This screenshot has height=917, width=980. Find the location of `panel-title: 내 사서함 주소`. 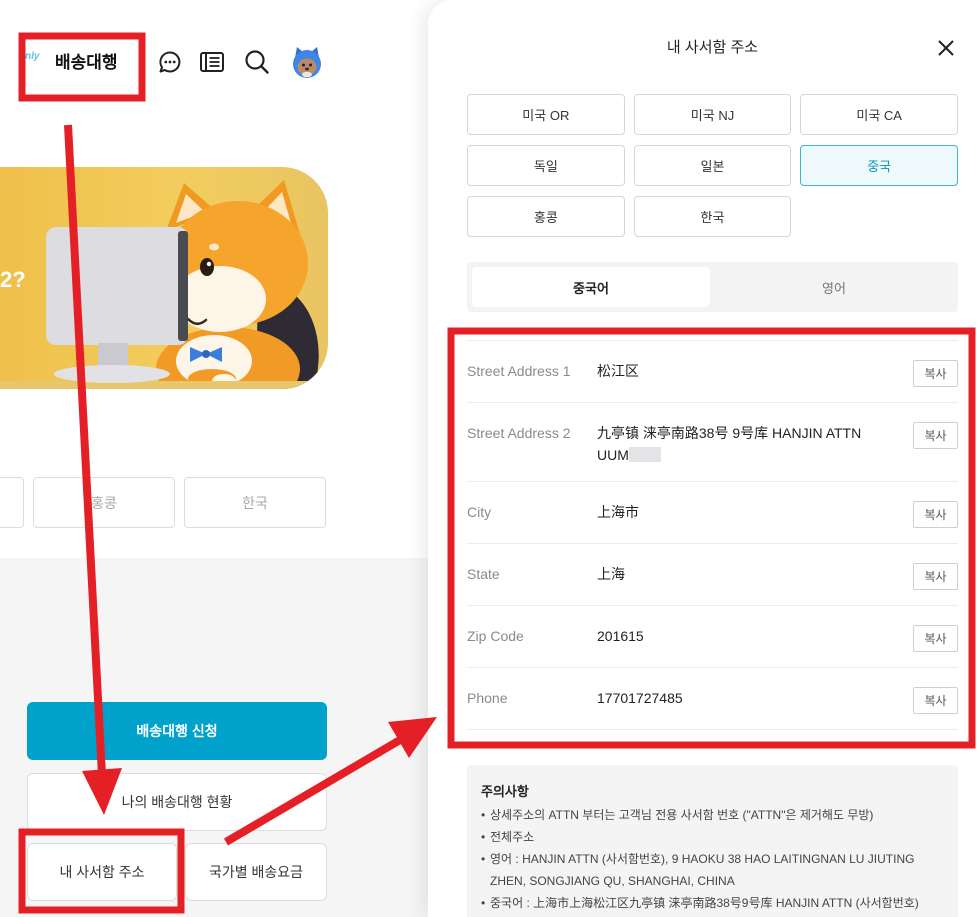

panel-title: 내 사서함 주소 is located at coordinates (712, 47).